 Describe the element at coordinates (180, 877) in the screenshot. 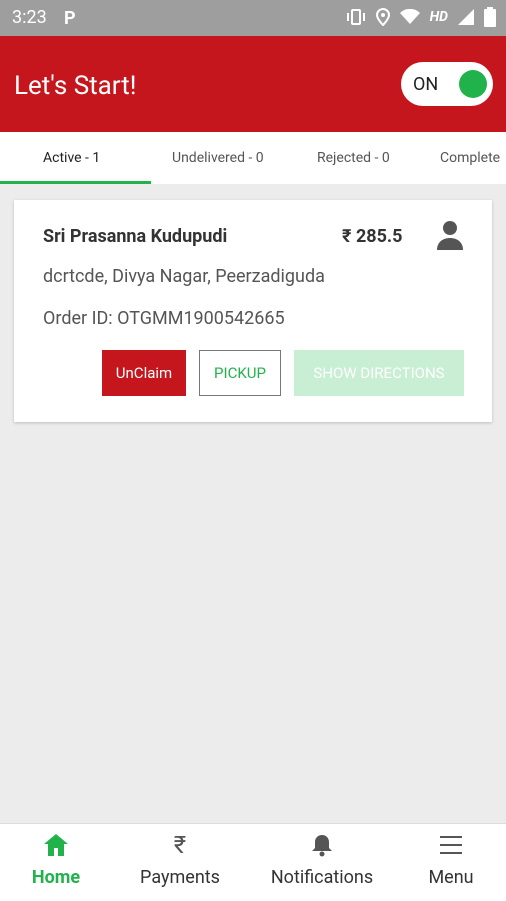

I see `nav-payments-label: Payments` at that location.